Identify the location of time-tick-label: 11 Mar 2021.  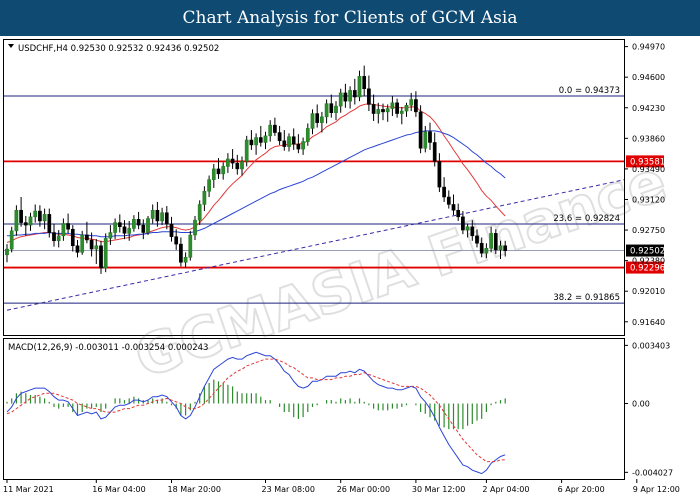
(28, 489).